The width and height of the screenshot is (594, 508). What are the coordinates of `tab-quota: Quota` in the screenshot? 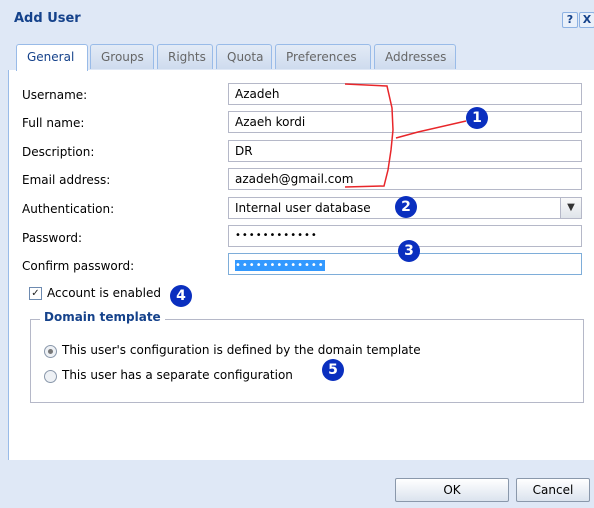 It's located at (244, 56).